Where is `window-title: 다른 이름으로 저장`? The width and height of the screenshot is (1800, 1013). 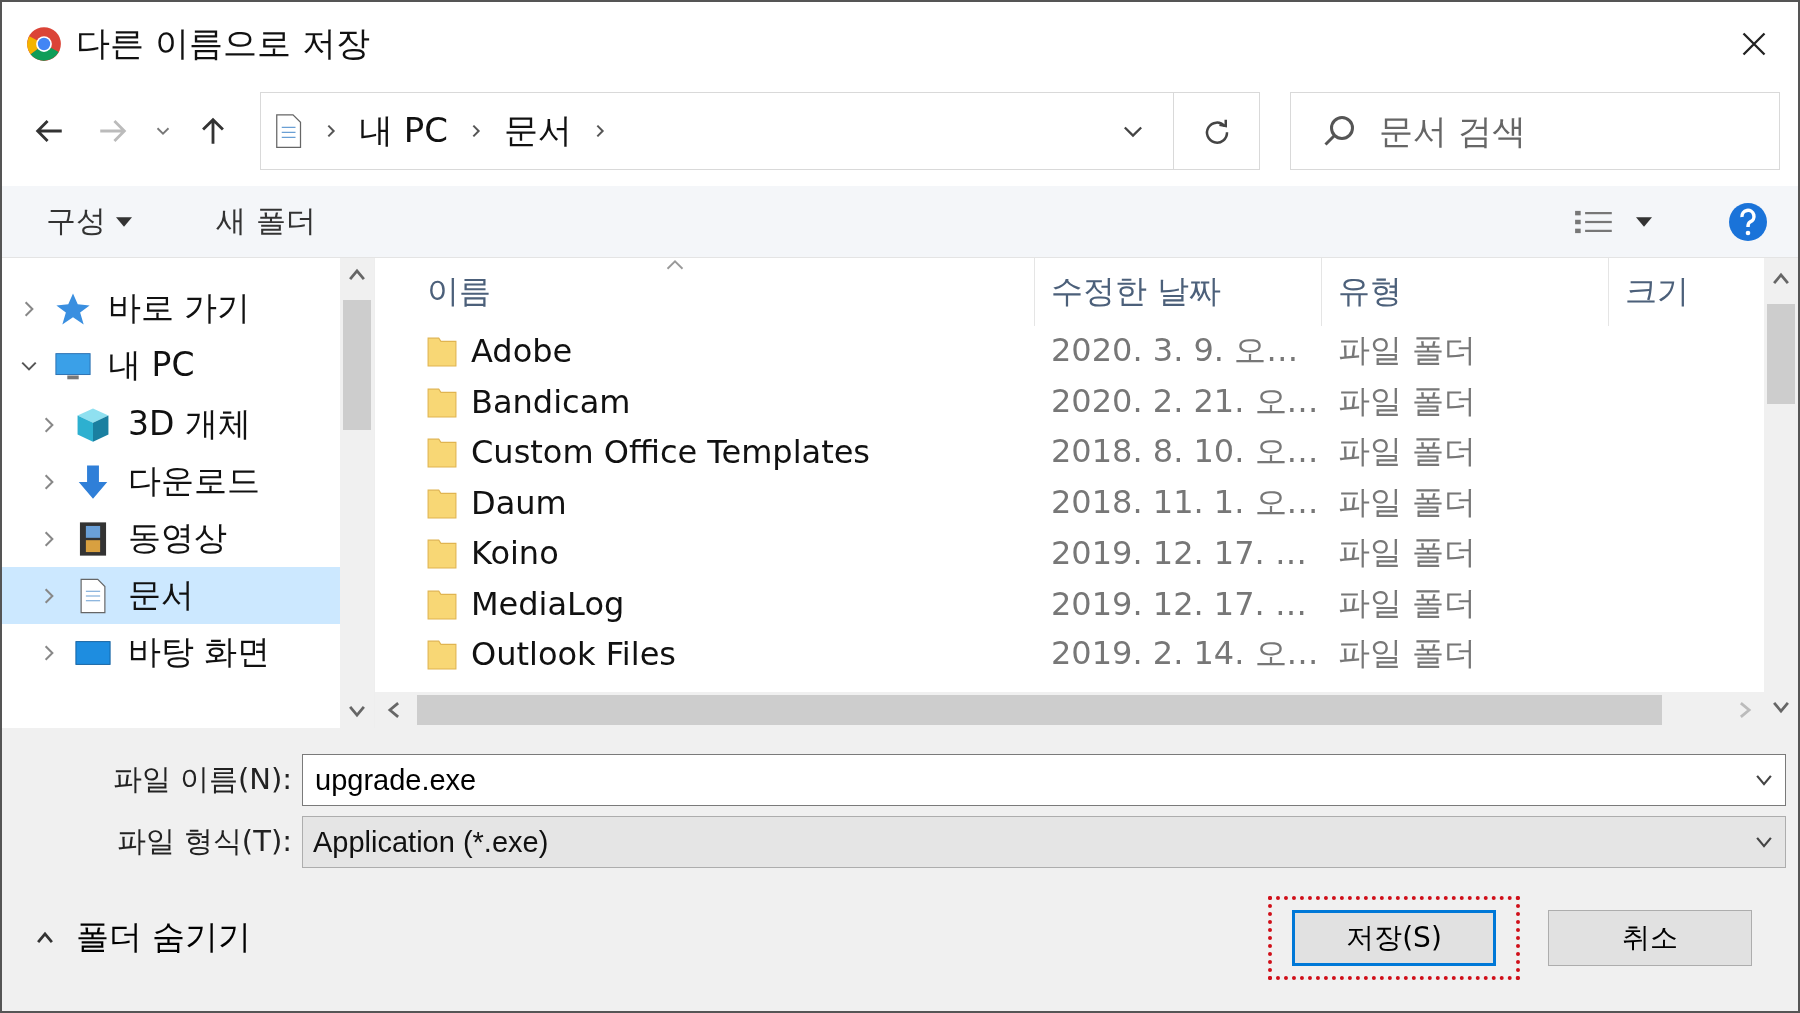
window-title: 다른 이름으로 저장 is located at coordinates (223, 43).